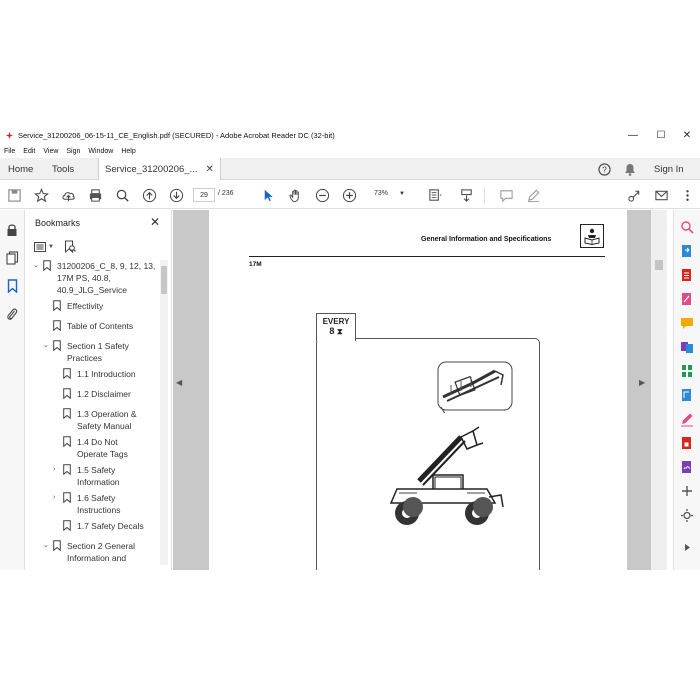 This screenshot has width=700, height=700. Describe the element at coordinates (55, 246) in the screenshot. I see `bookmarks-toolbar: ▼` at that location.